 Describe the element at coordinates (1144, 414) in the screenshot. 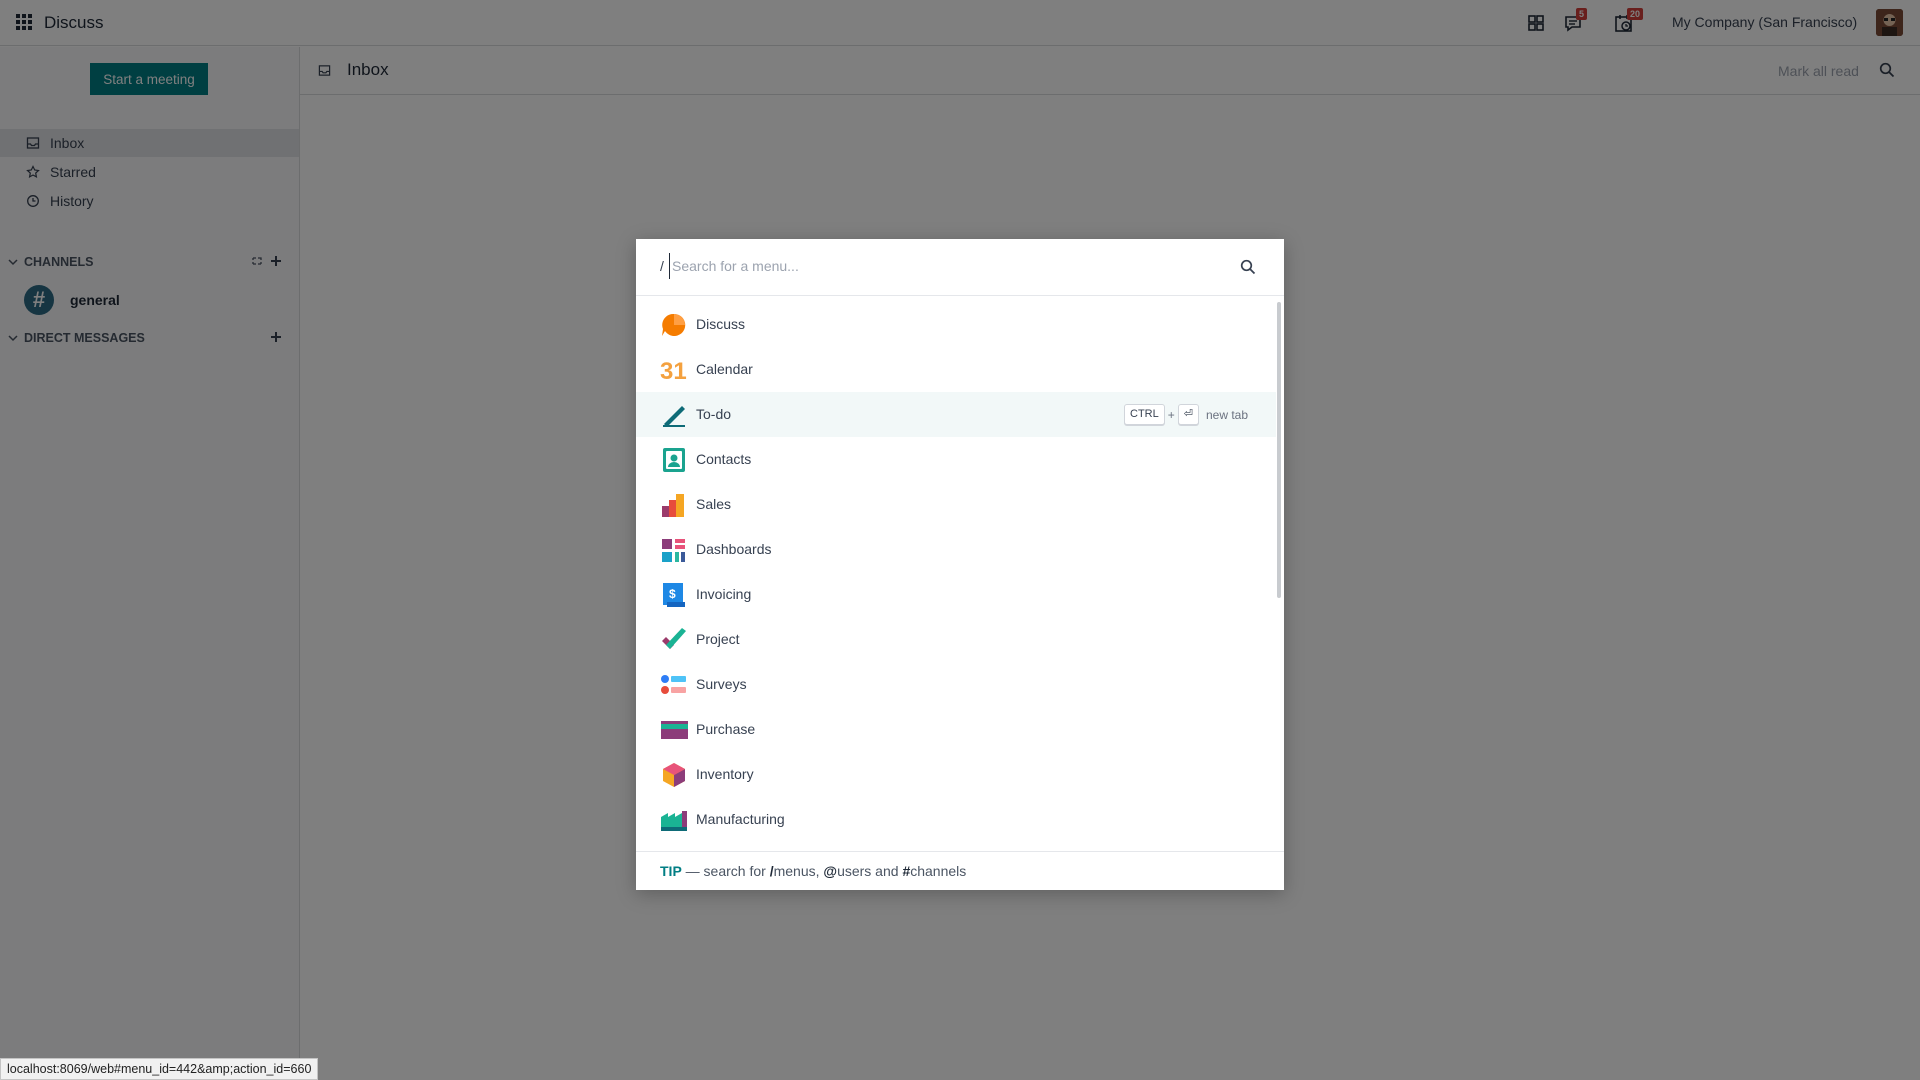

I see `ctrl-key: CTRL` at that location.